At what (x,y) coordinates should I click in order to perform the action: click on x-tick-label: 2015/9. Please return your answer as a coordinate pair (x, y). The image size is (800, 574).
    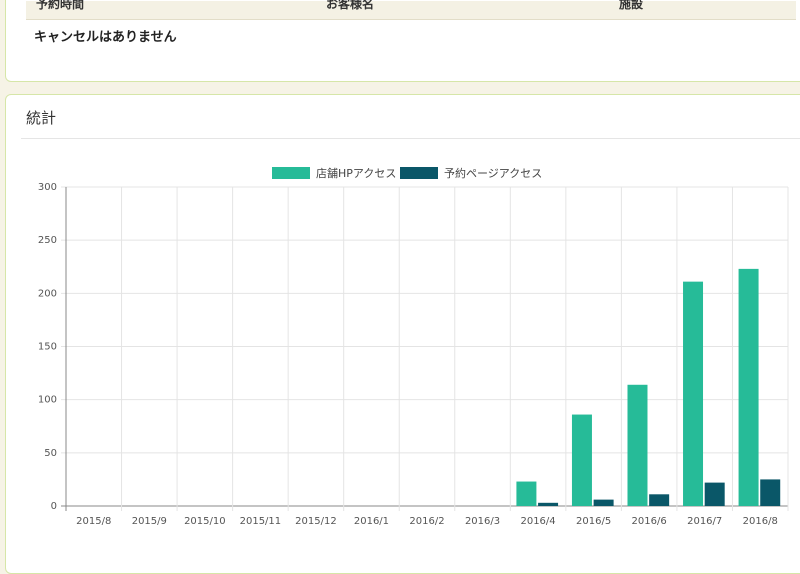
    Looking at the image, I should click on (149, 521).